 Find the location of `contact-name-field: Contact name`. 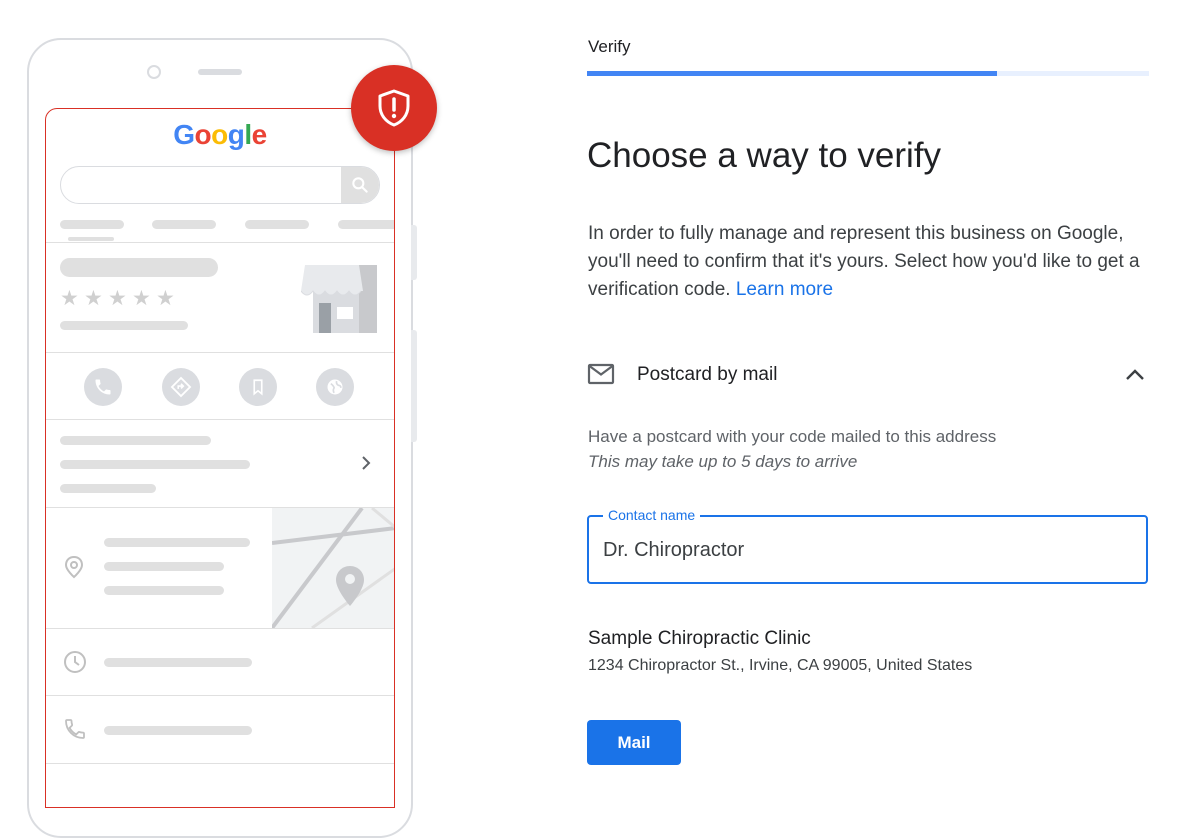

contact-name-field: Contact name is located at coordinates (867, 545).